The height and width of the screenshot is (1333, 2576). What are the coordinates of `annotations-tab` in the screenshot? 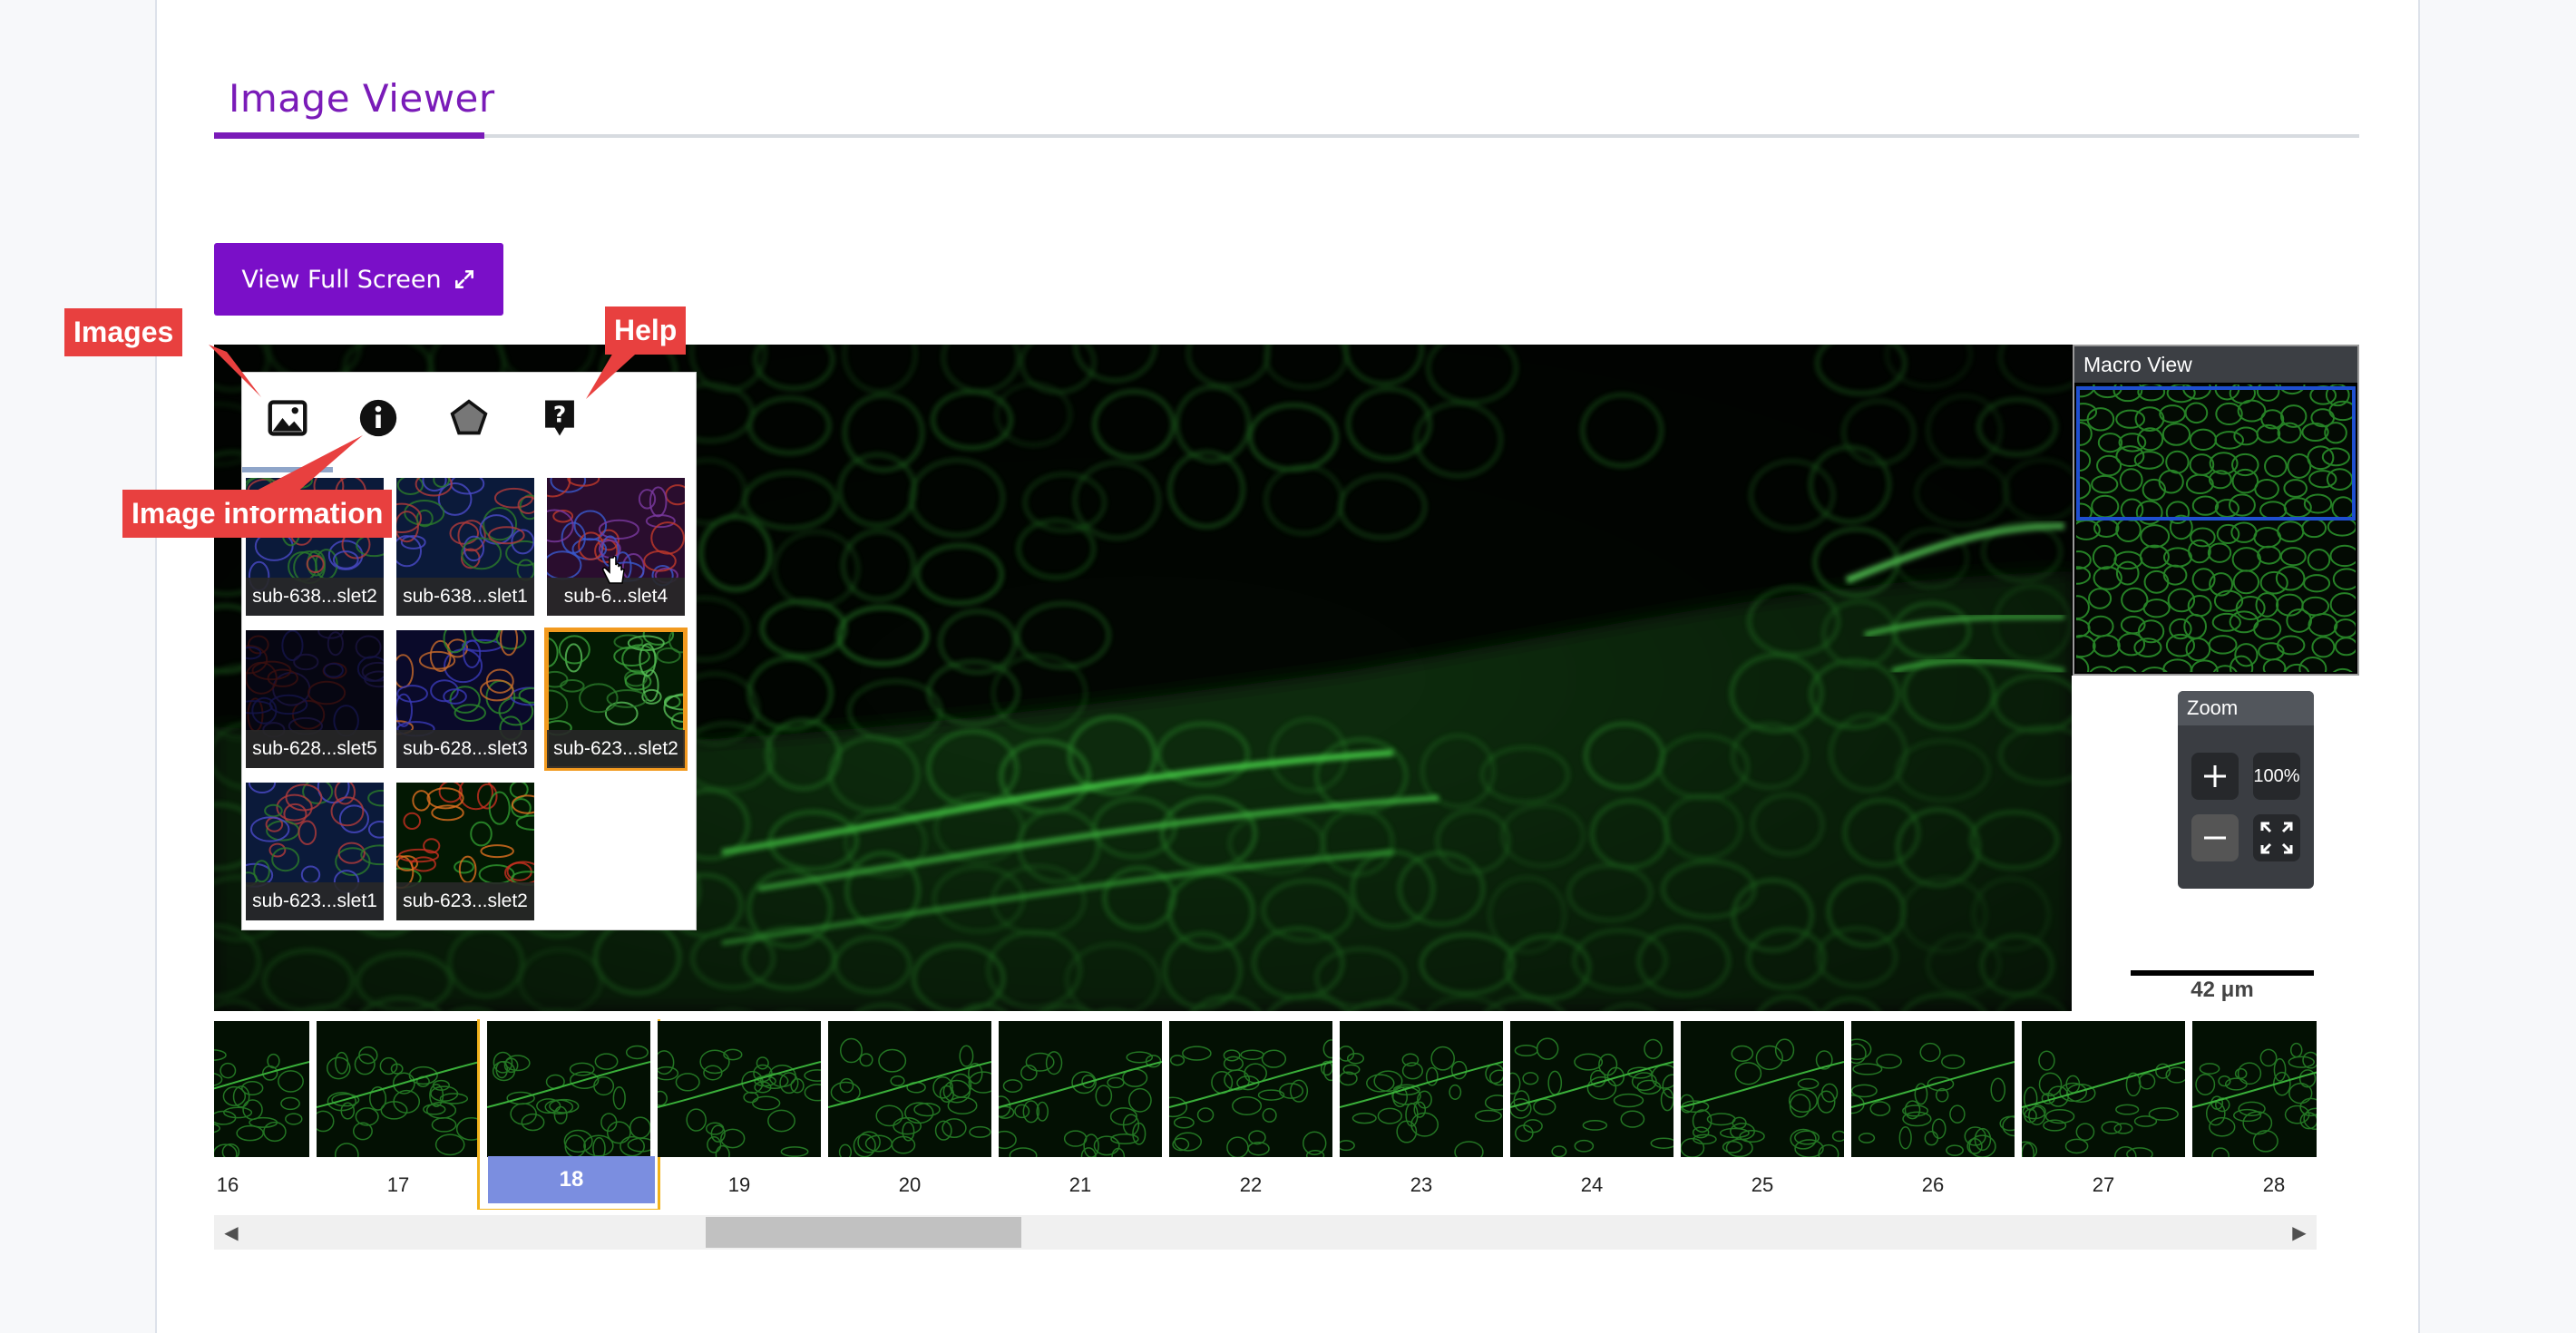 It's located at (469, 418).